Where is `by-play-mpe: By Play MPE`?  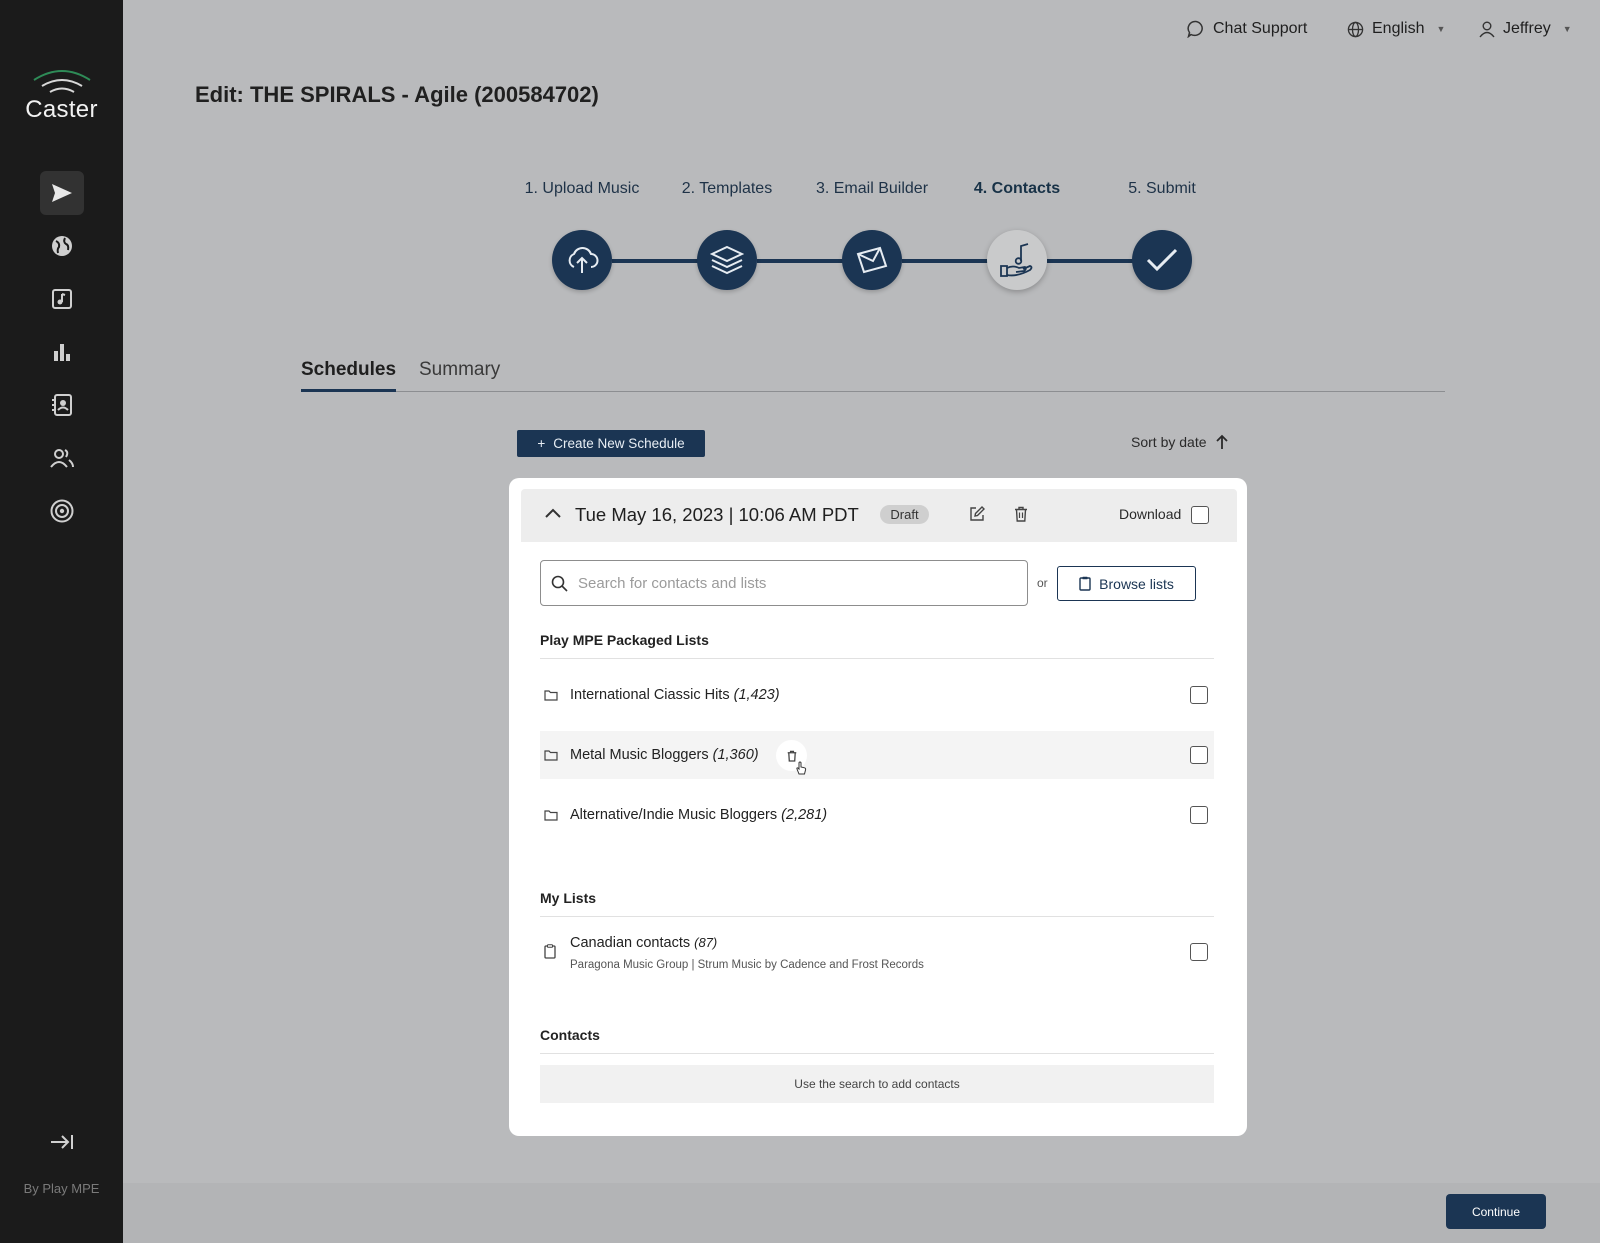
by-play-mpe: By Play MPE is located at coordinates (61, 1188).